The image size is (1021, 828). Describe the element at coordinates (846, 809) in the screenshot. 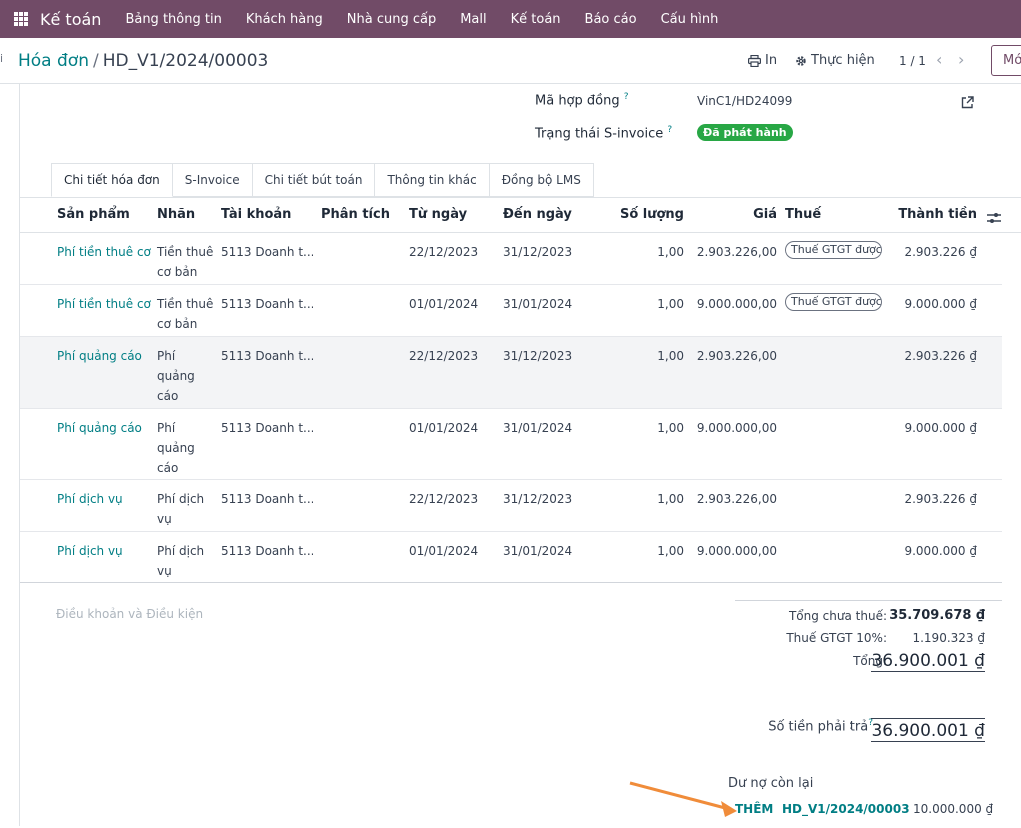

I see `outstanding-reference: HD_V1/2024/00003` at that location.